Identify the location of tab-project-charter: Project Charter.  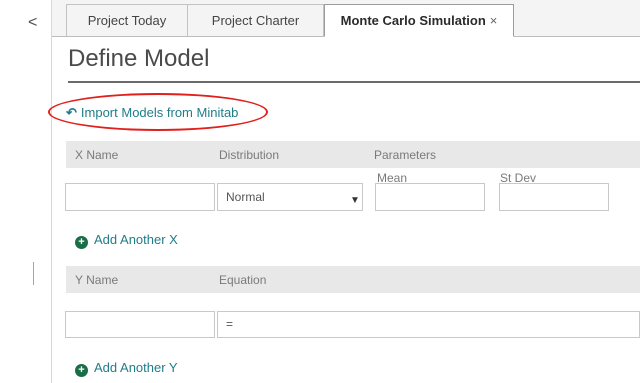
(256, 20).